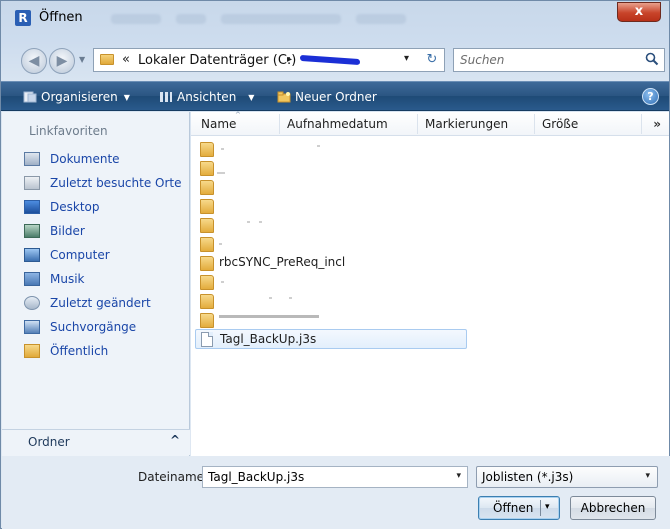 The height and width of the screenshot is (529, 670). I want to click on nav-item-desktop: Desktop, so click(62, 207).